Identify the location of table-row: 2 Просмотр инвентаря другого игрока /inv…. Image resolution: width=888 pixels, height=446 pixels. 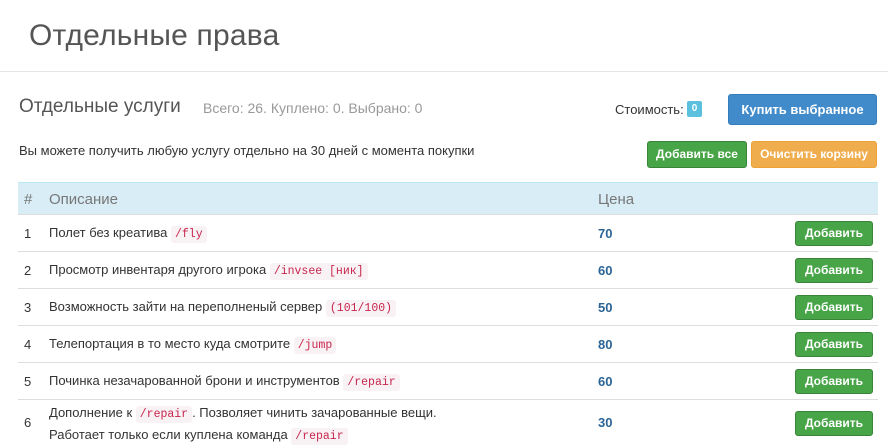
(448, 269).